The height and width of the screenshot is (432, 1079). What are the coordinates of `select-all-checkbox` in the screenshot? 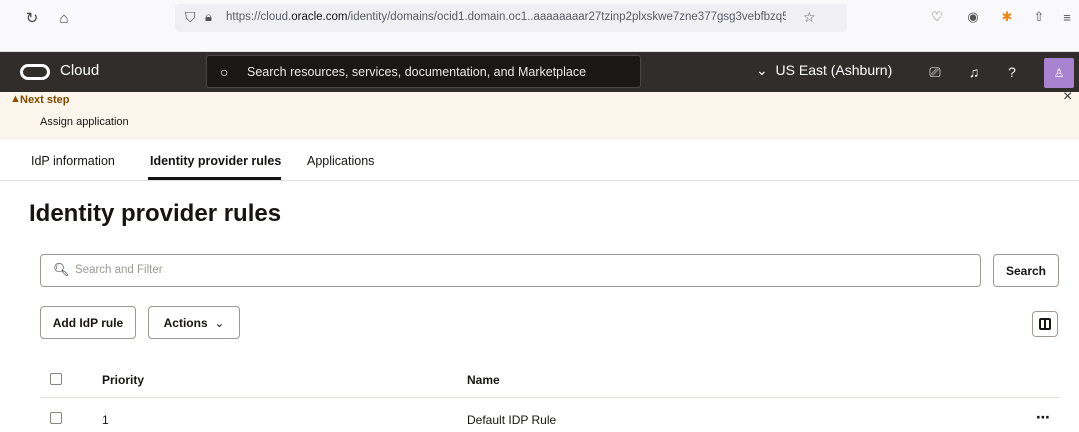 It's located at (56, 379).